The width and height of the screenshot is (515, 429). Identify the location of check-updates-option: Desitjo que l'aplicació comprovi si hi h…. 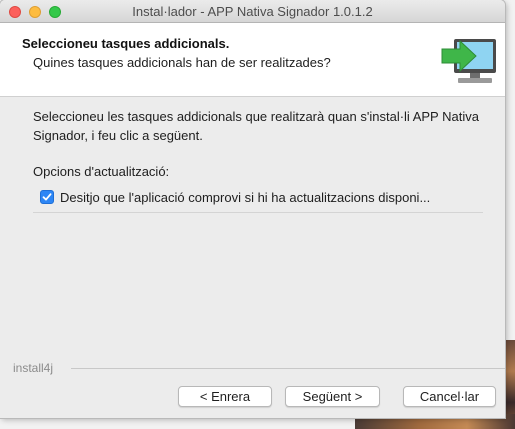
(235, 197).